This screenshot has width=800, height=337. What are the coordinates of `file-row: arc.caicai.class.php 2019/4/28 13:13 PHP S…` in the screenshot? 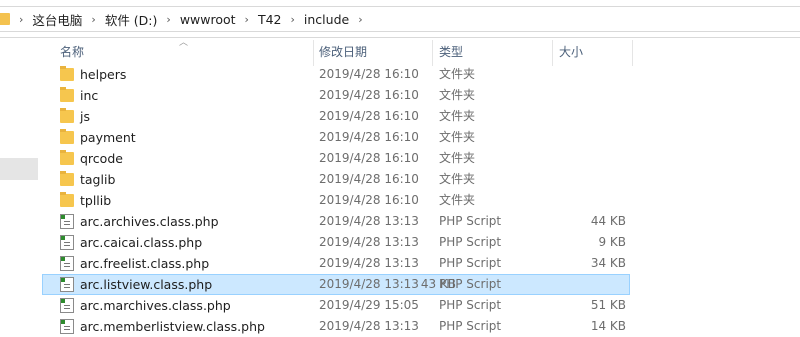 It's located at (421, 242).